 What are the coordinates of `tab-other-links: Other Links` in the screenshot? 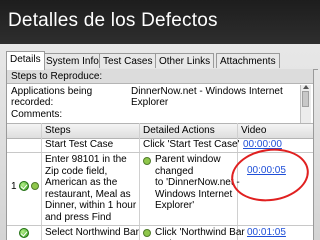 It's located at (185, 60).